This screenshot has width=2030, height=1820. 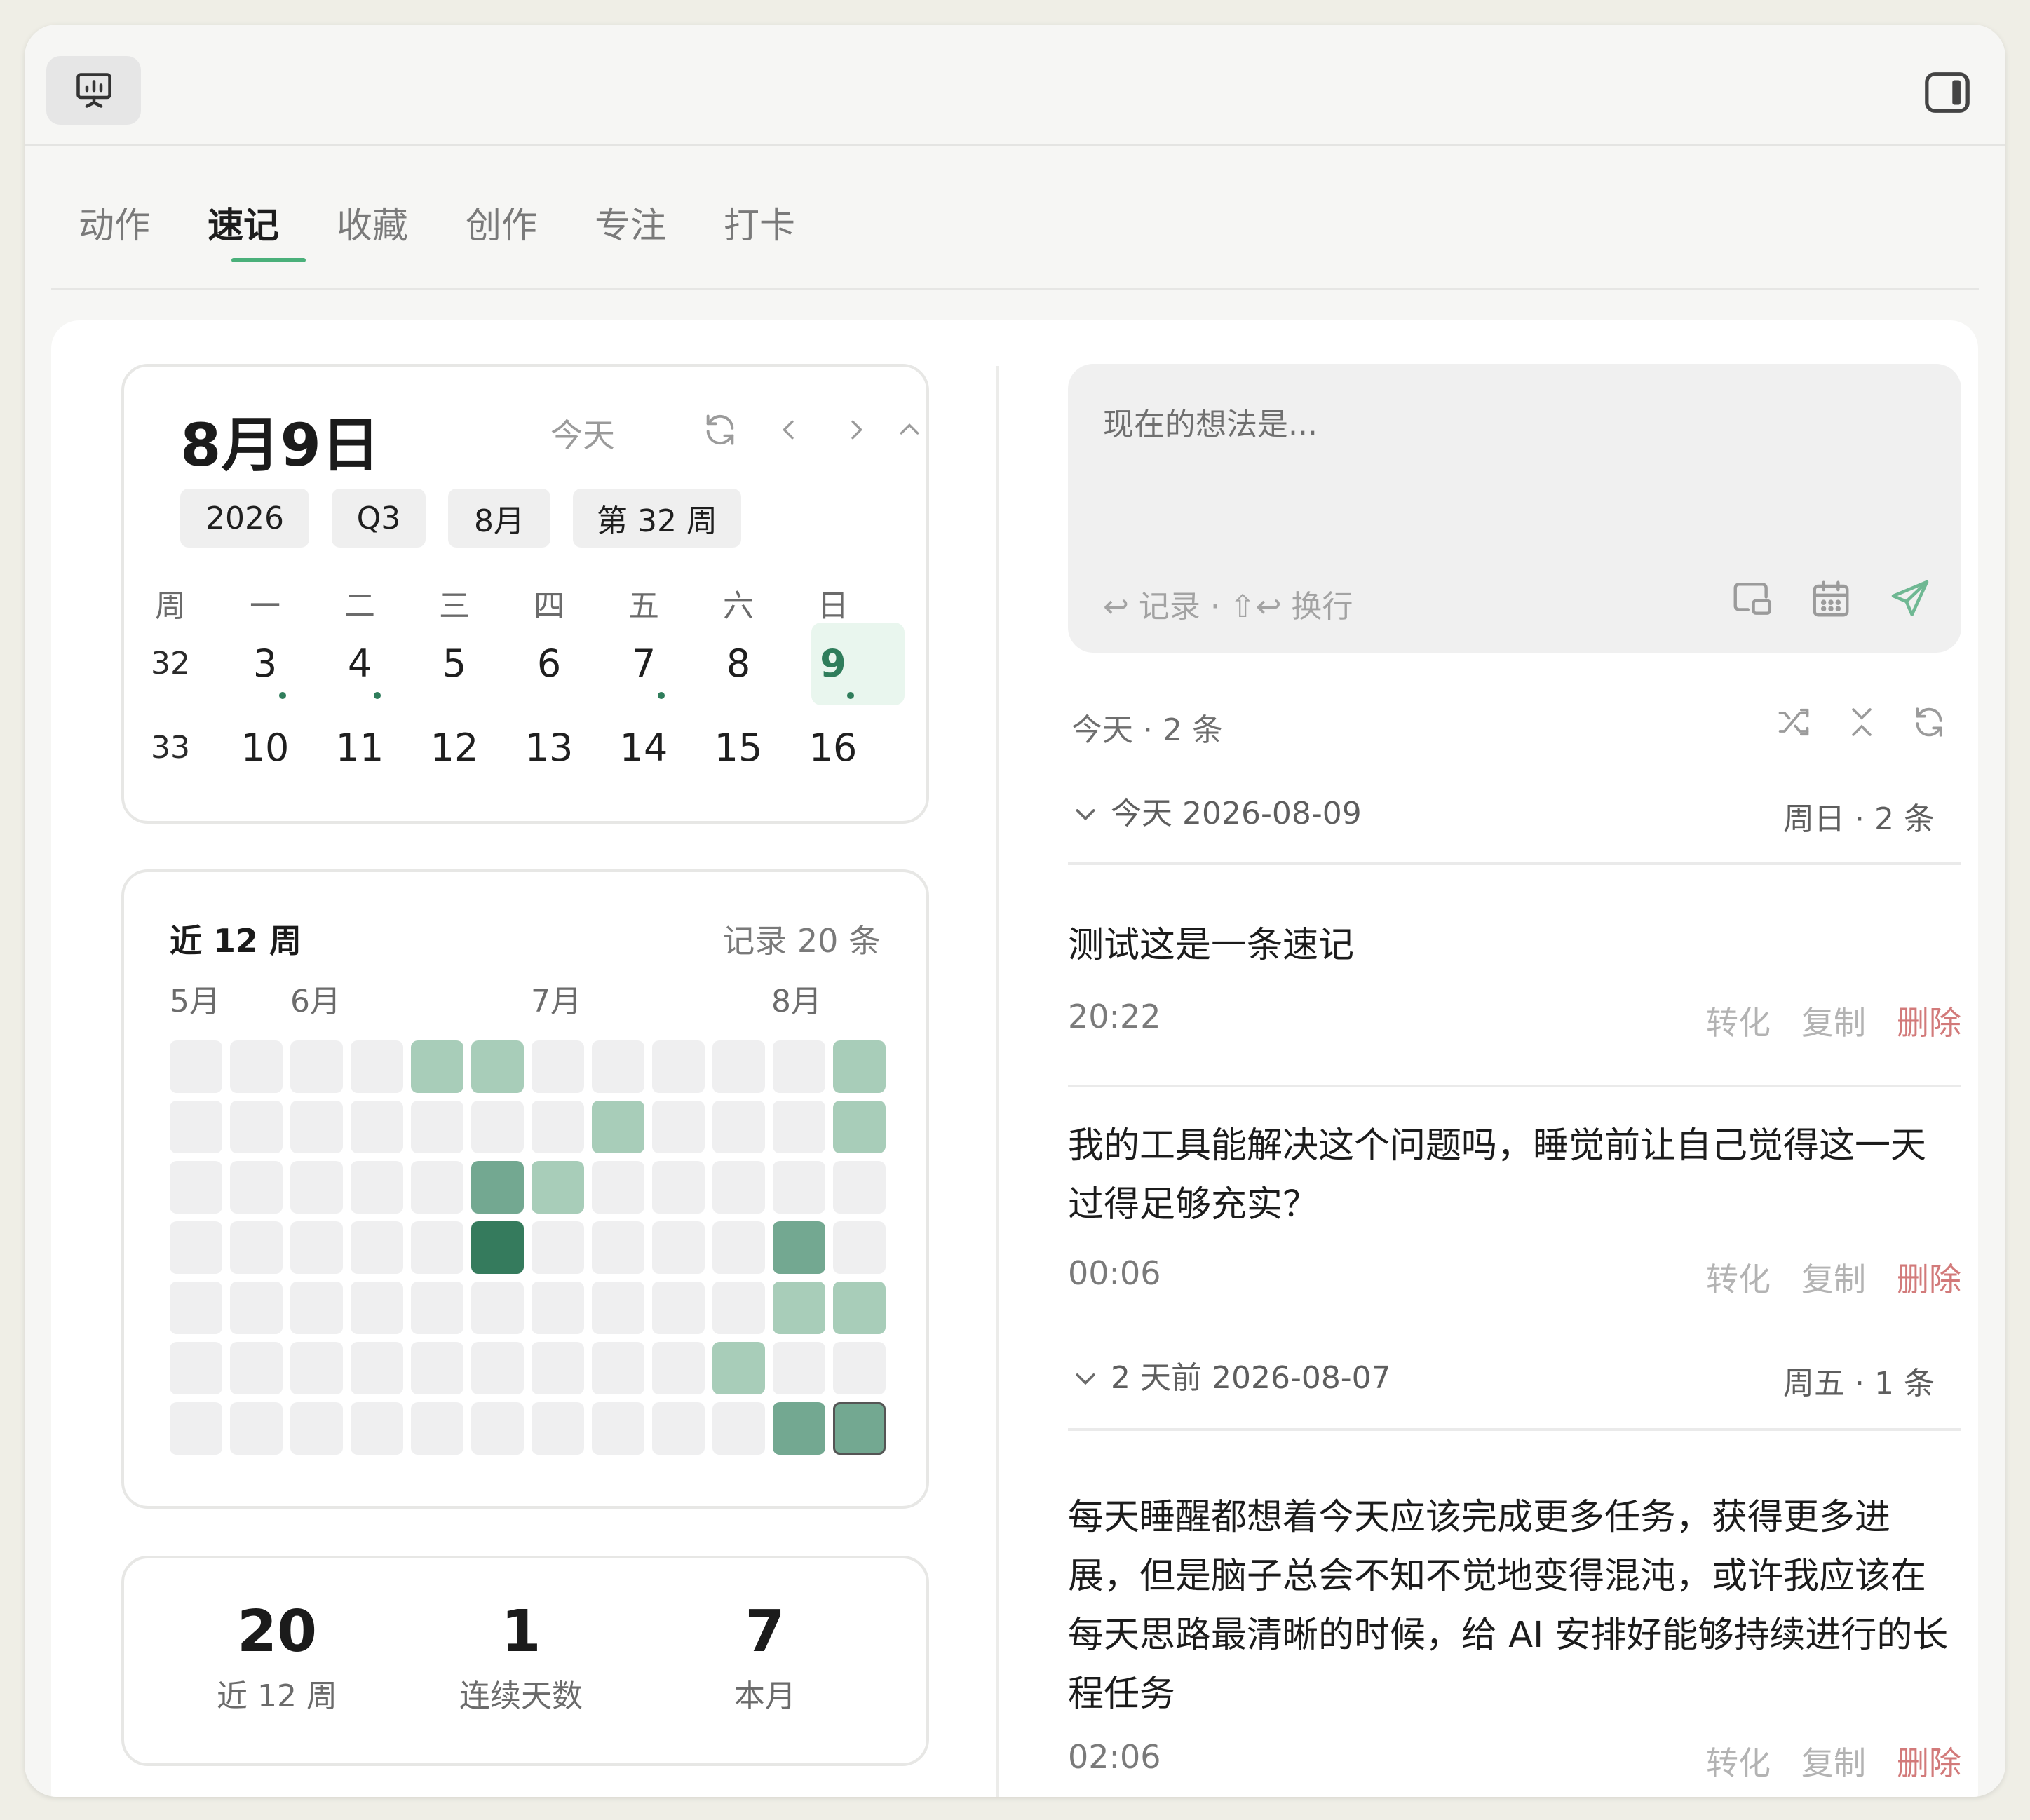 What do you see at coordinates (379, 518) in the screenshot?
I see `quarter-chip: Q3` at bounding box center [379, 518].